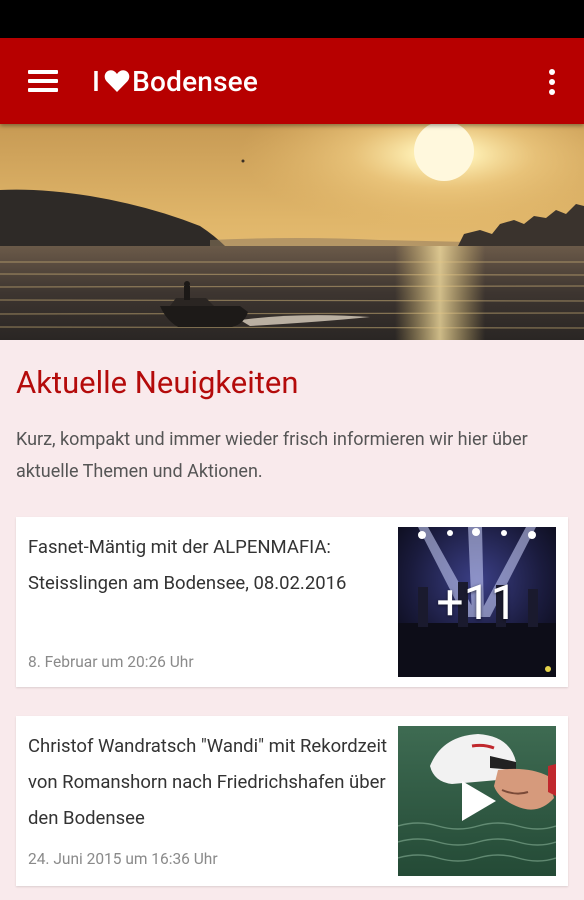 The width and height of the screenshot is (584, 900). I want to click on news-date: 8. Februar um 20:26 Uhr, so click(111, 662).